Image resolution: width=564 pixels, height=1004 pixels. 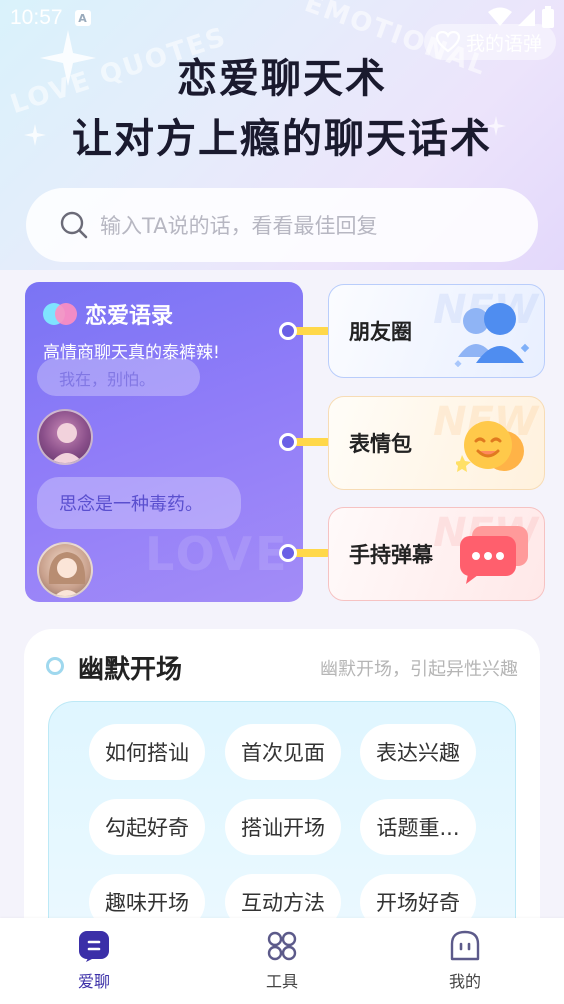 I want to click on quotes-logo-icon, so click(x=60, y=314).